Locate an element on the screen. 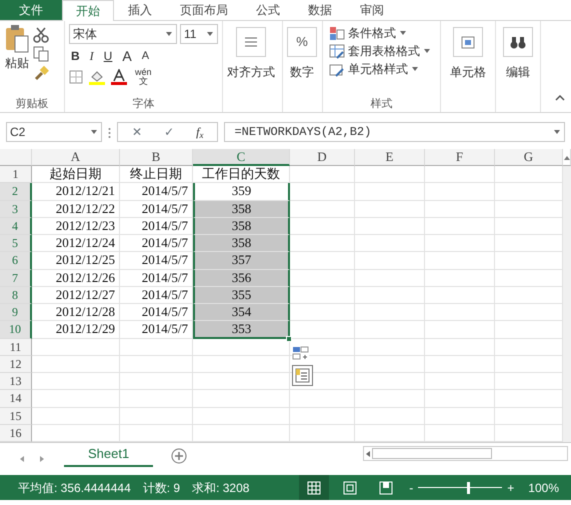 This screenshot has width=571, height=505. column-header: C is located at coordinates (241, 157).